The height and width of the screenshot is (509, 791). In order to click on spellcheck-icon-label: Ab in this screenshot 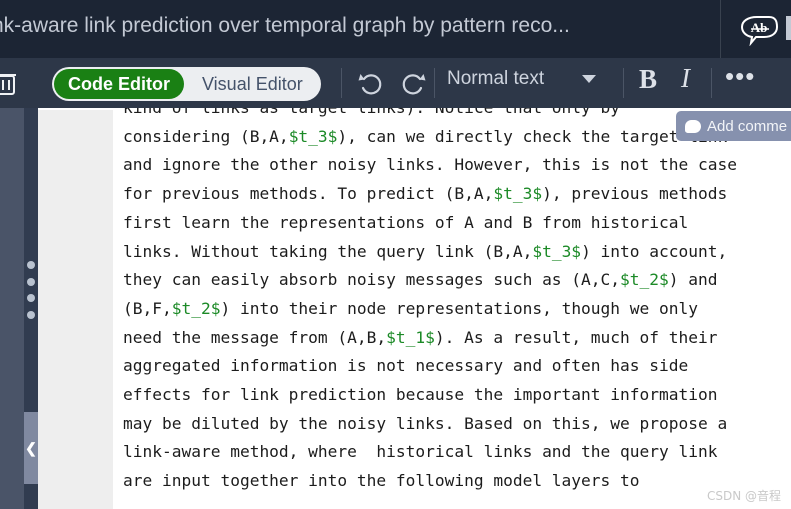, I will do `click(759, 27)`.